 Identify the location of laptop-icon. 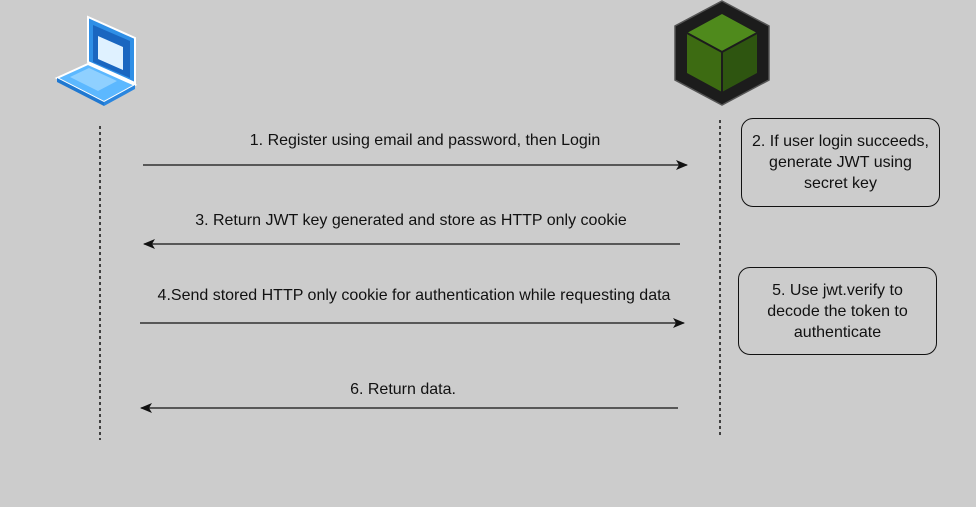
(96, 60).